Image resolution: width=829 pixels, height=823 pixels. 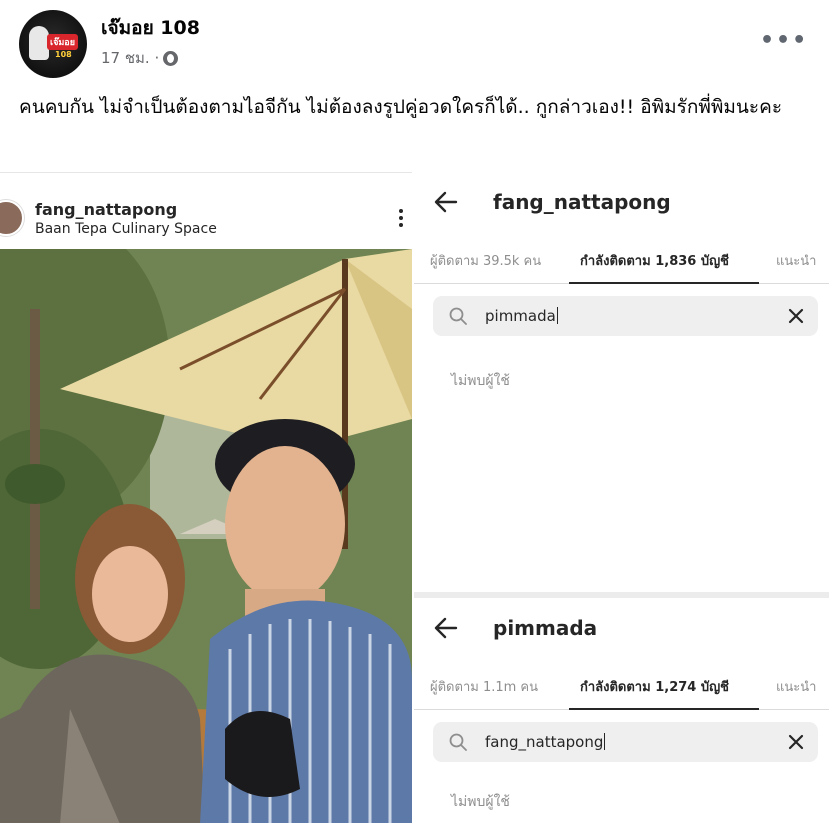 I want to click on tab-followers: ผู้ติดตาม 39.5k คน, so click(x=485, y=260).